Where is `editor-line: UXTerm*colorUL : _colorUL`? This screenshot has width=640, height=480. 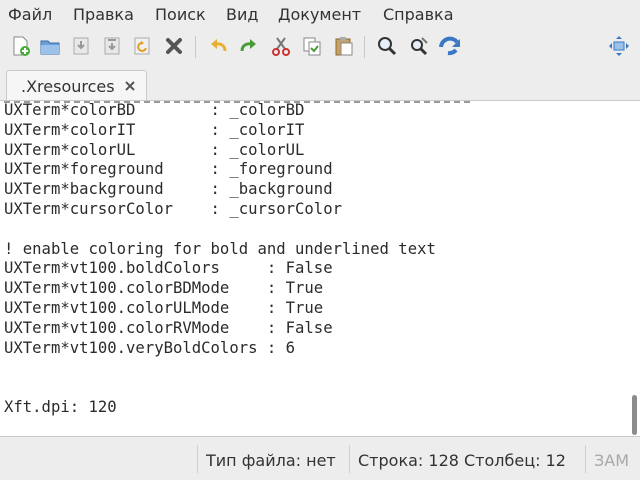 editor-line: UXTerm*colorUL : _colorUL is located at coordinates (154, 149).